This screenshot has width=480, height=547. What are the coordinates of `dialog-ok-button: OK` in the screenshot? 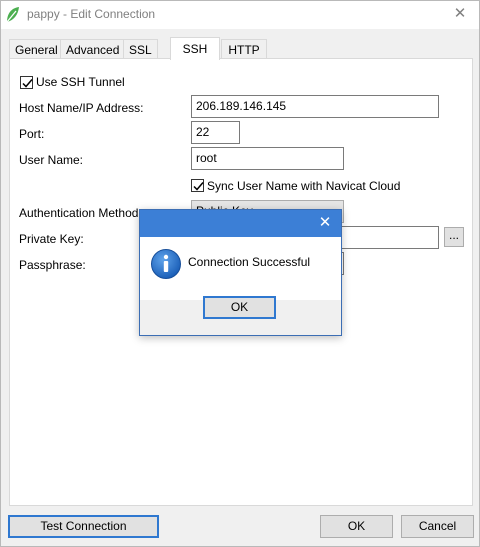 It's located at (239, 307).